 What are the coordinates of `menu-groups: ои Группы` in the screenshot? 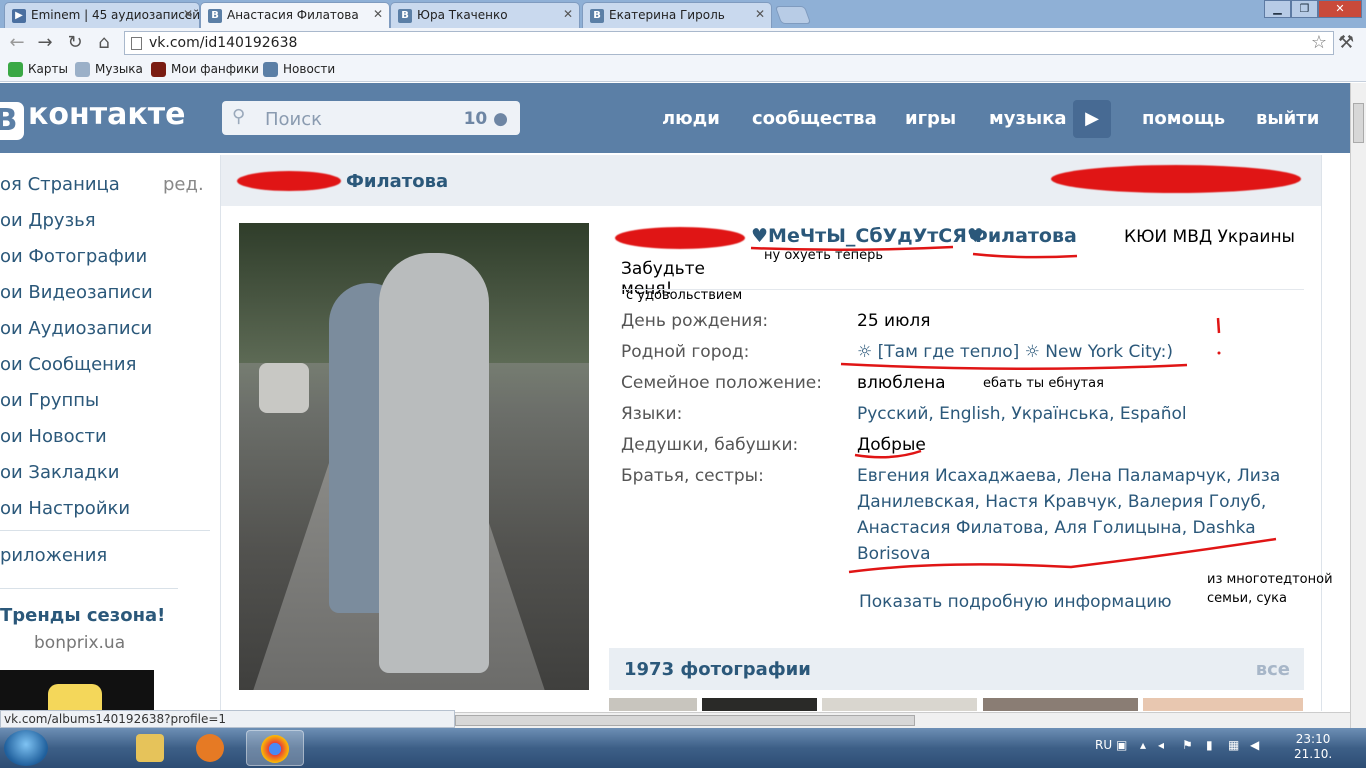 It's located at (49, 400).